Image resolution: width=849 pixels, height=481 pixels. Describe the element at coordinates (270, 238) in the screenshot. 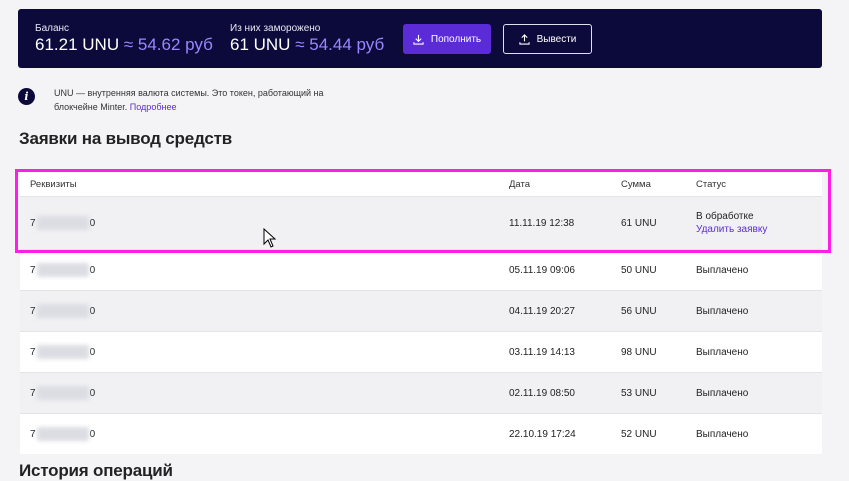

I see `mouse-cursor-icon` at that location.